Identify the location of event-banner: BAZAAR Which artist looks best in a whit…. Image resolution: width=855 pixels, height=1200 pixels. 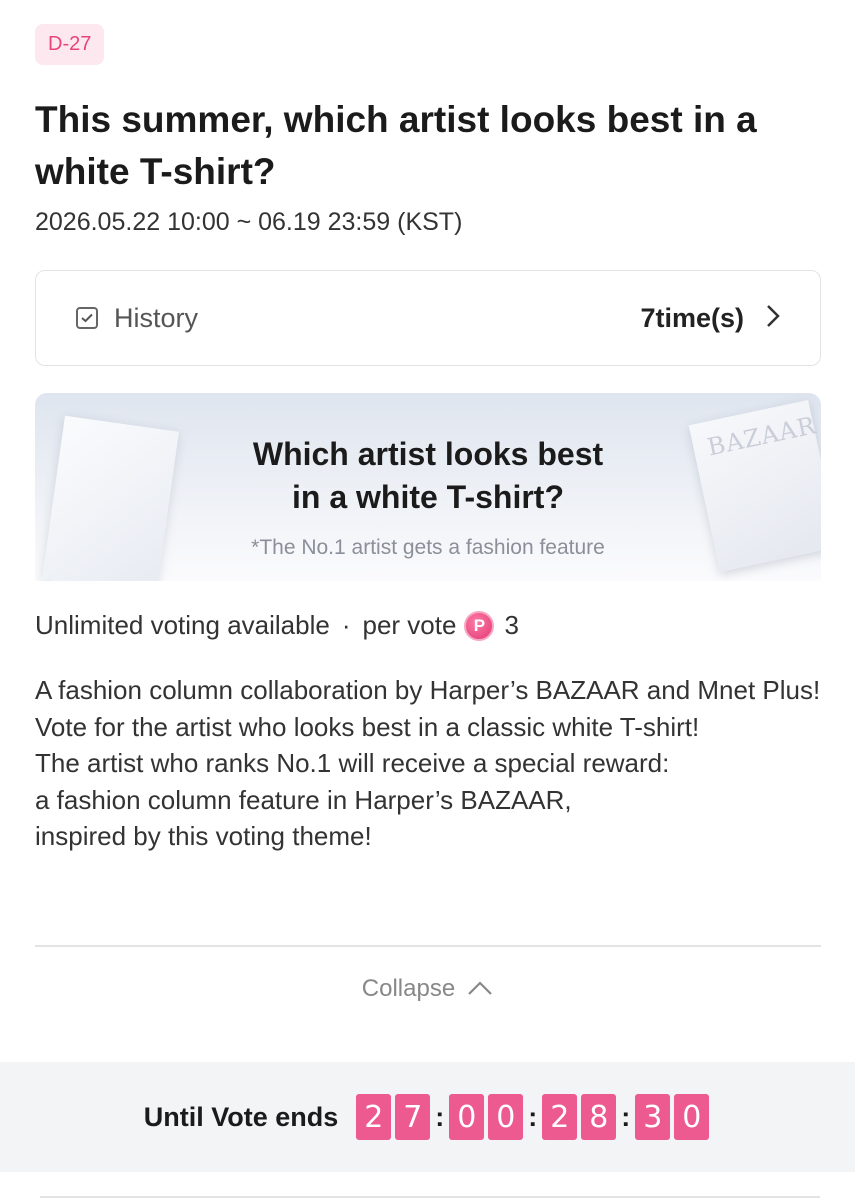
(428, 487).